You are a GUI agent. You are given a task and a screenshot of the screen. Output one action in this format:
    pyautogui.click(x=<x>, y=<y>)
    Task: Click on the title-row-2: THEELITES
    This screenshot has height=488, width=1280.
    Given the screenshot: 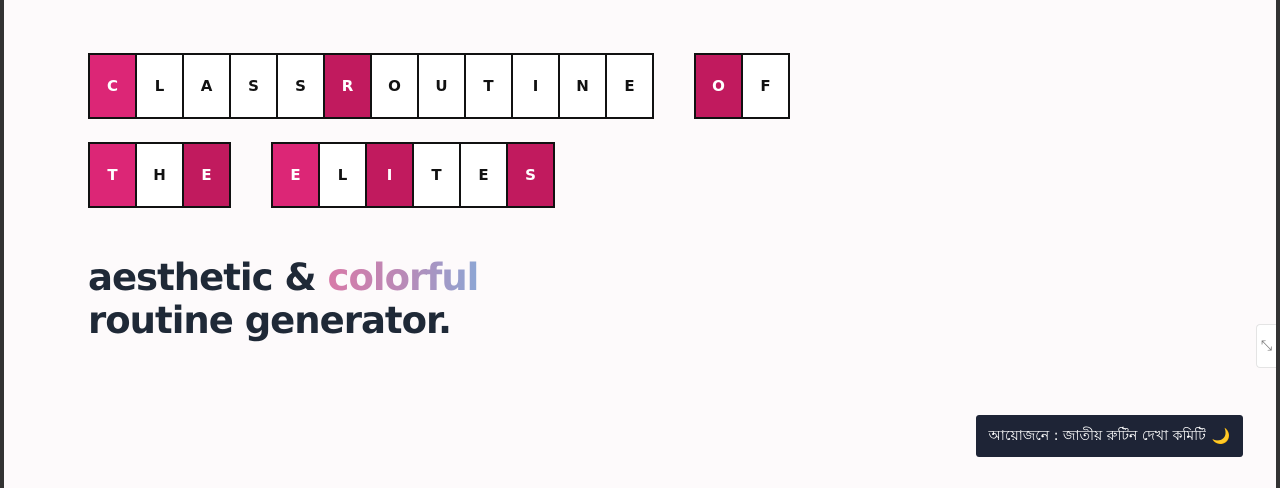 What is the action you would take?
    pyautogui.click(x=321, y=175)
    